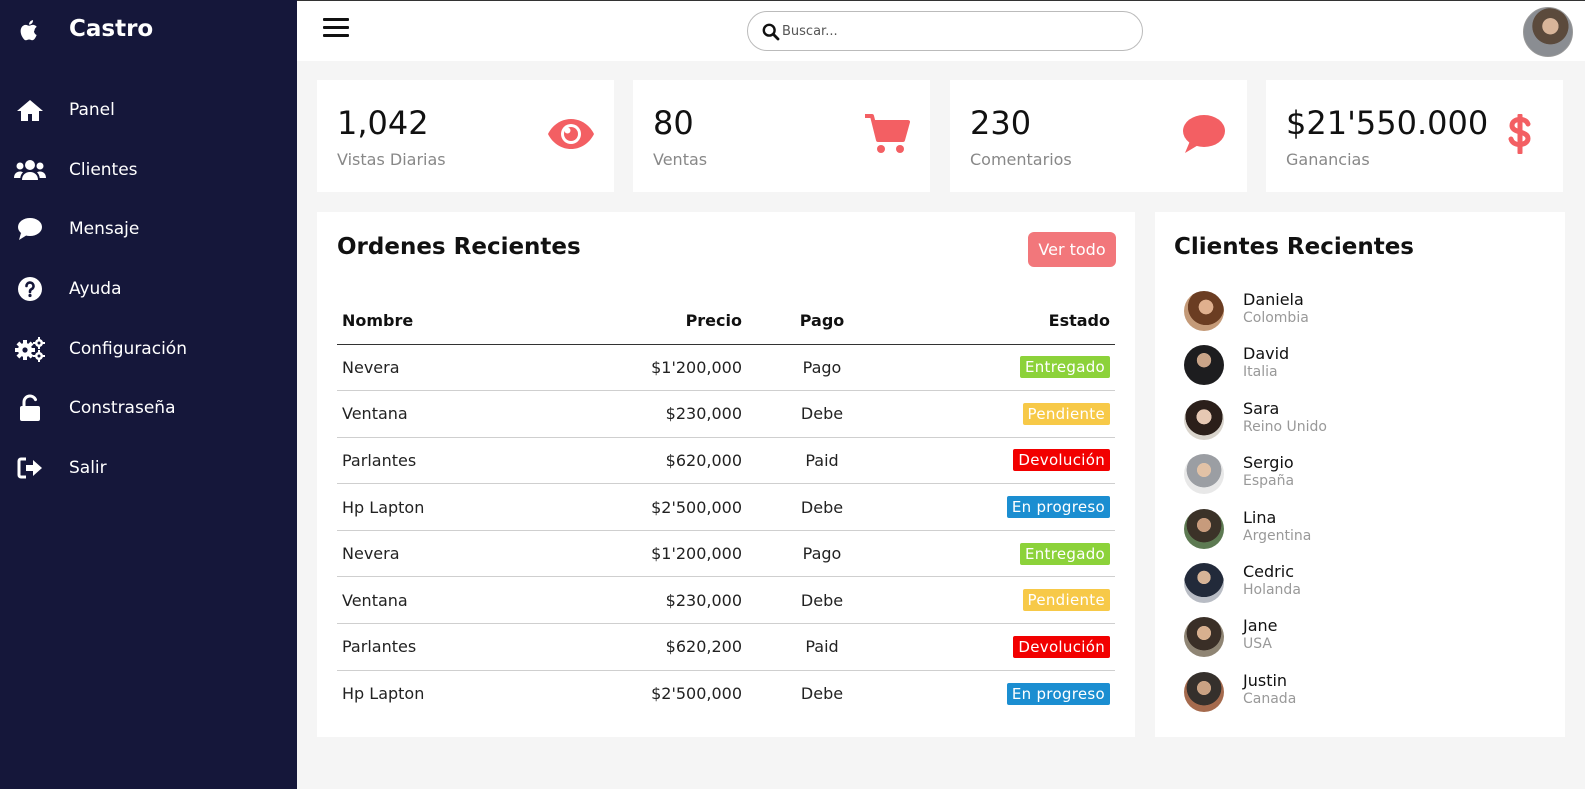 This screenshot has height=789, width=1585. Describe the element at coordinates (1006, 600) in the screenshot. I see `order-status-cell: Pendiente` at that location.